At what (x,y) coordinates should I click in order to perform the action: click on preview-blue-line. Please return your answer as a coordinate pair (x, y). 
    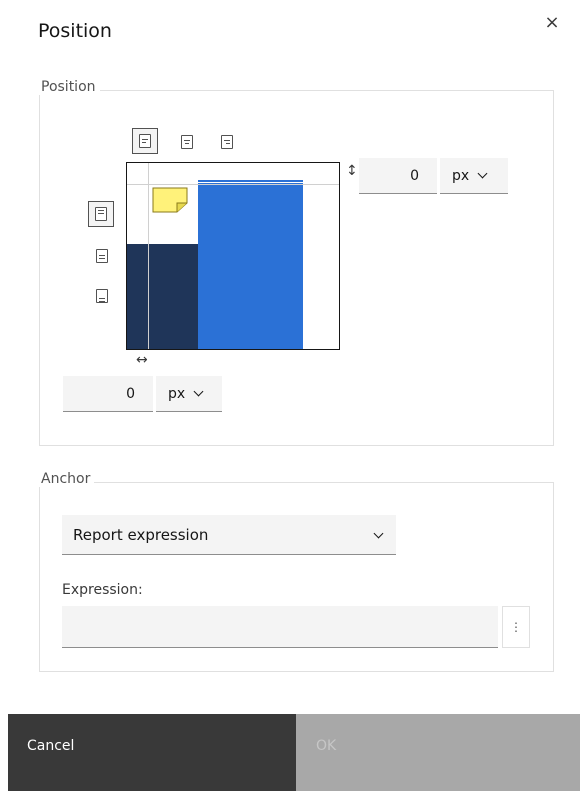
    Looking at the image, I should click on (250, 181).